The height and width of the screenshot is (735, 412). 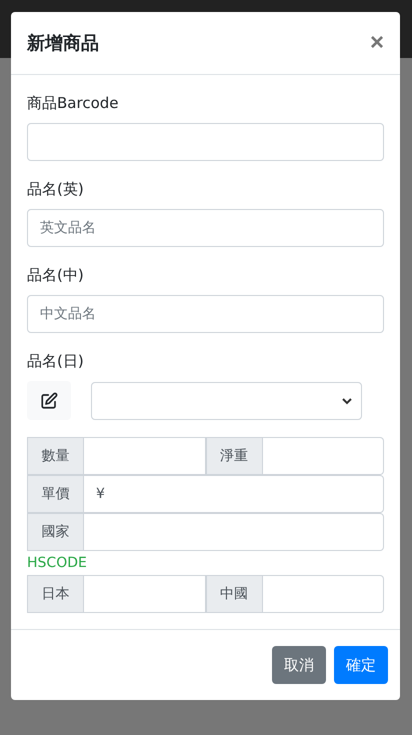 I want to click on input-field: 中文品名, so click(x=205, y=314).